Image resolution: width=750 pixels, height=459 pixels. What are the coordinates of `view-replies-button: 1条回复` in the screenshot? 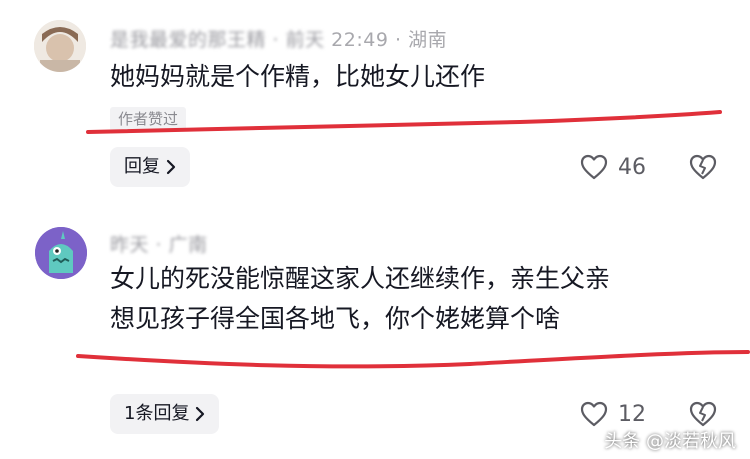 It's located at (165, 414).